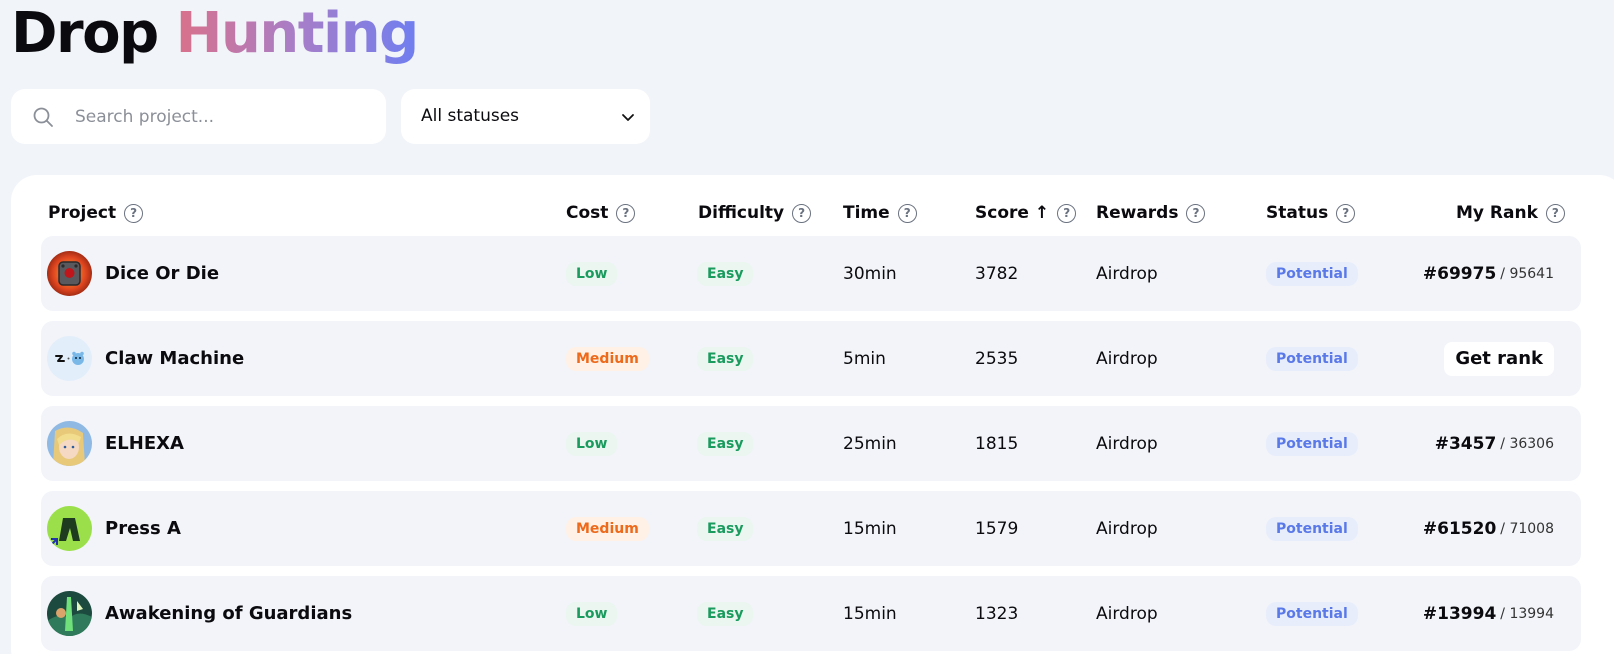  I want to click on project-name: Dice Or Die, so click(162, 273).